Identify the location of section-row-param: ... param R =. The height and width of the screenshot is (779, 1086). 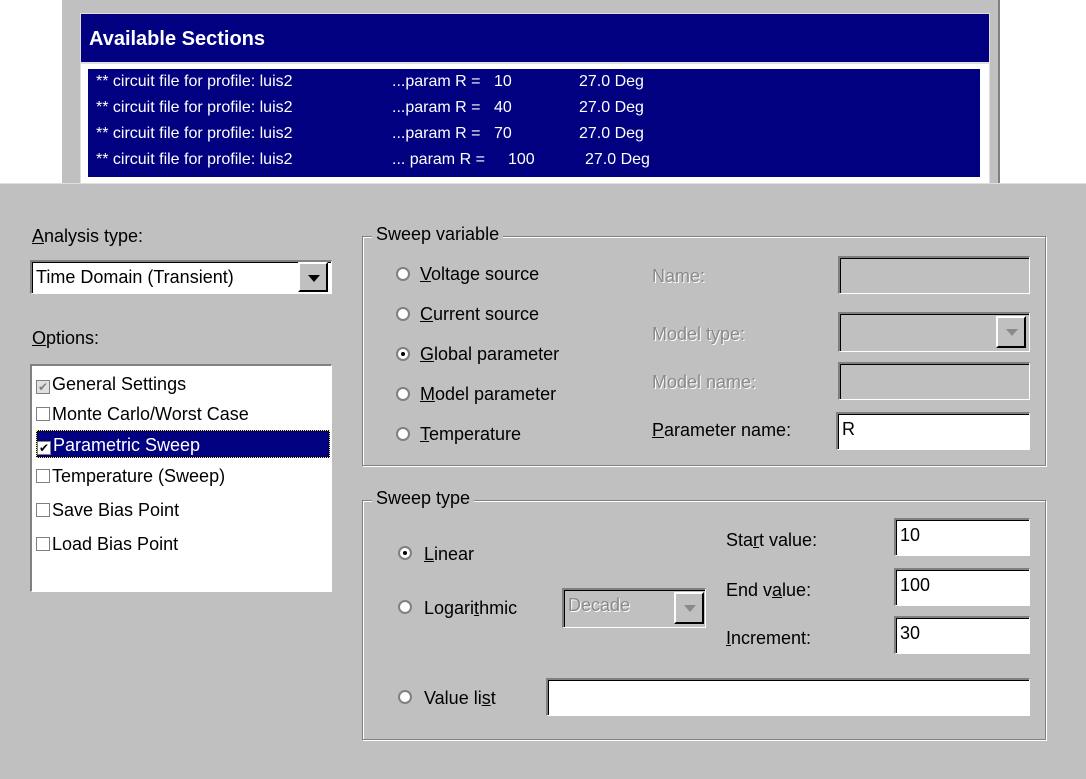
(438, 159).